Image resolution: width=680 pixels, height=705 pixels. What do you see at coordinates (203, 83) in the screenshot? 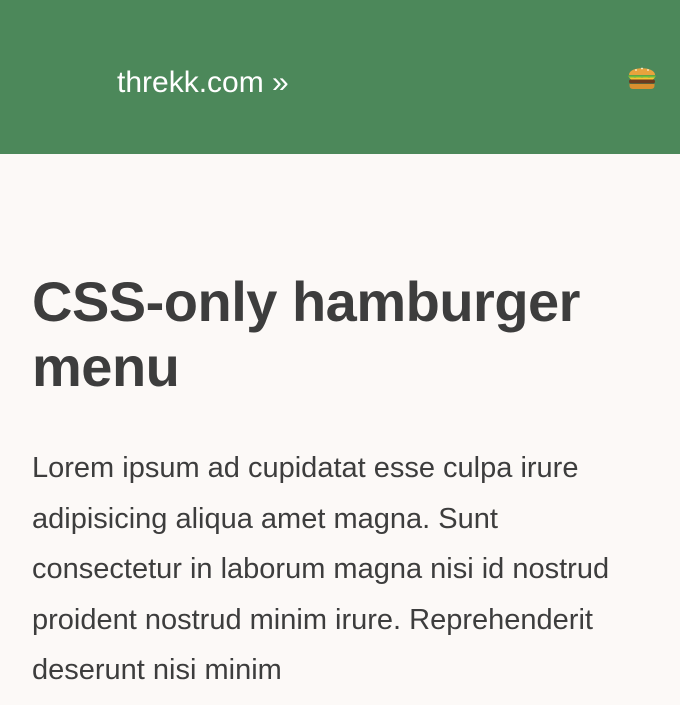
I see `site-brand-link: threkk.com »` at bounding box center [203, 83].